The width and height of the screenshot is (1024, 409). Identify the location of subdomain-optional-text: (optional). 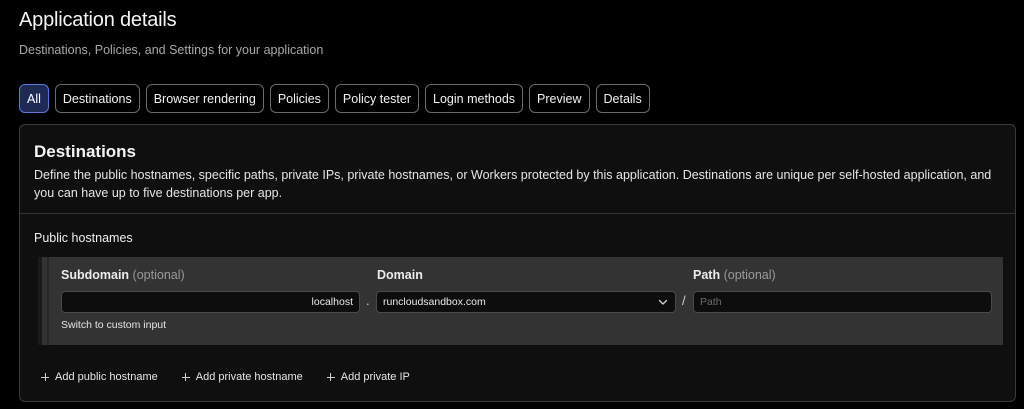
(158, 275).